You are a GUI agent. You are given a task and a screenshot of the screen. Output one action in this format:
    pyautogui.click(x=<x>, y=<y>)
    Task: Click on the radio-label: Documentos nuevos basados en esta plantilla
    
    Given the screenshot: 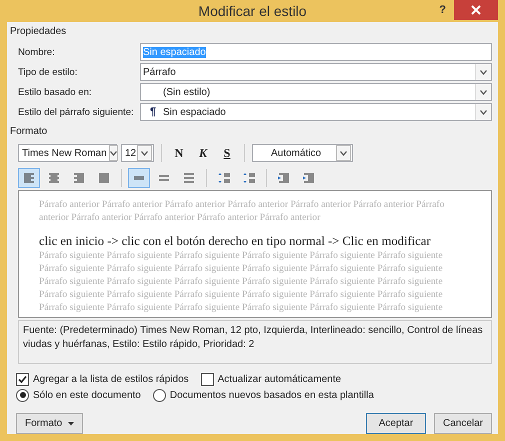 What is the action you would take?
    pyautogui.click(x=272, y=395)
    